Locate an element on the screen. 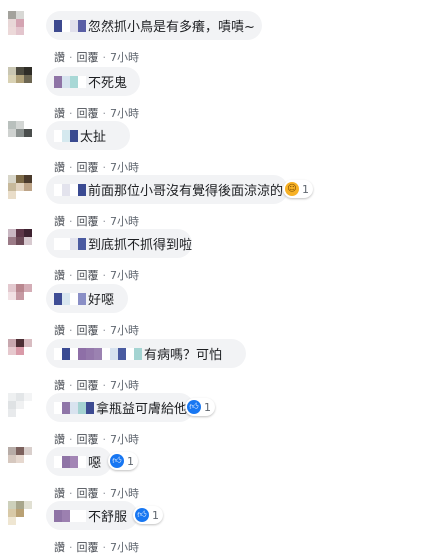 This screenshot has height=556, width=433. like-icon: 👍︎ is located at coordinates (142, 515).